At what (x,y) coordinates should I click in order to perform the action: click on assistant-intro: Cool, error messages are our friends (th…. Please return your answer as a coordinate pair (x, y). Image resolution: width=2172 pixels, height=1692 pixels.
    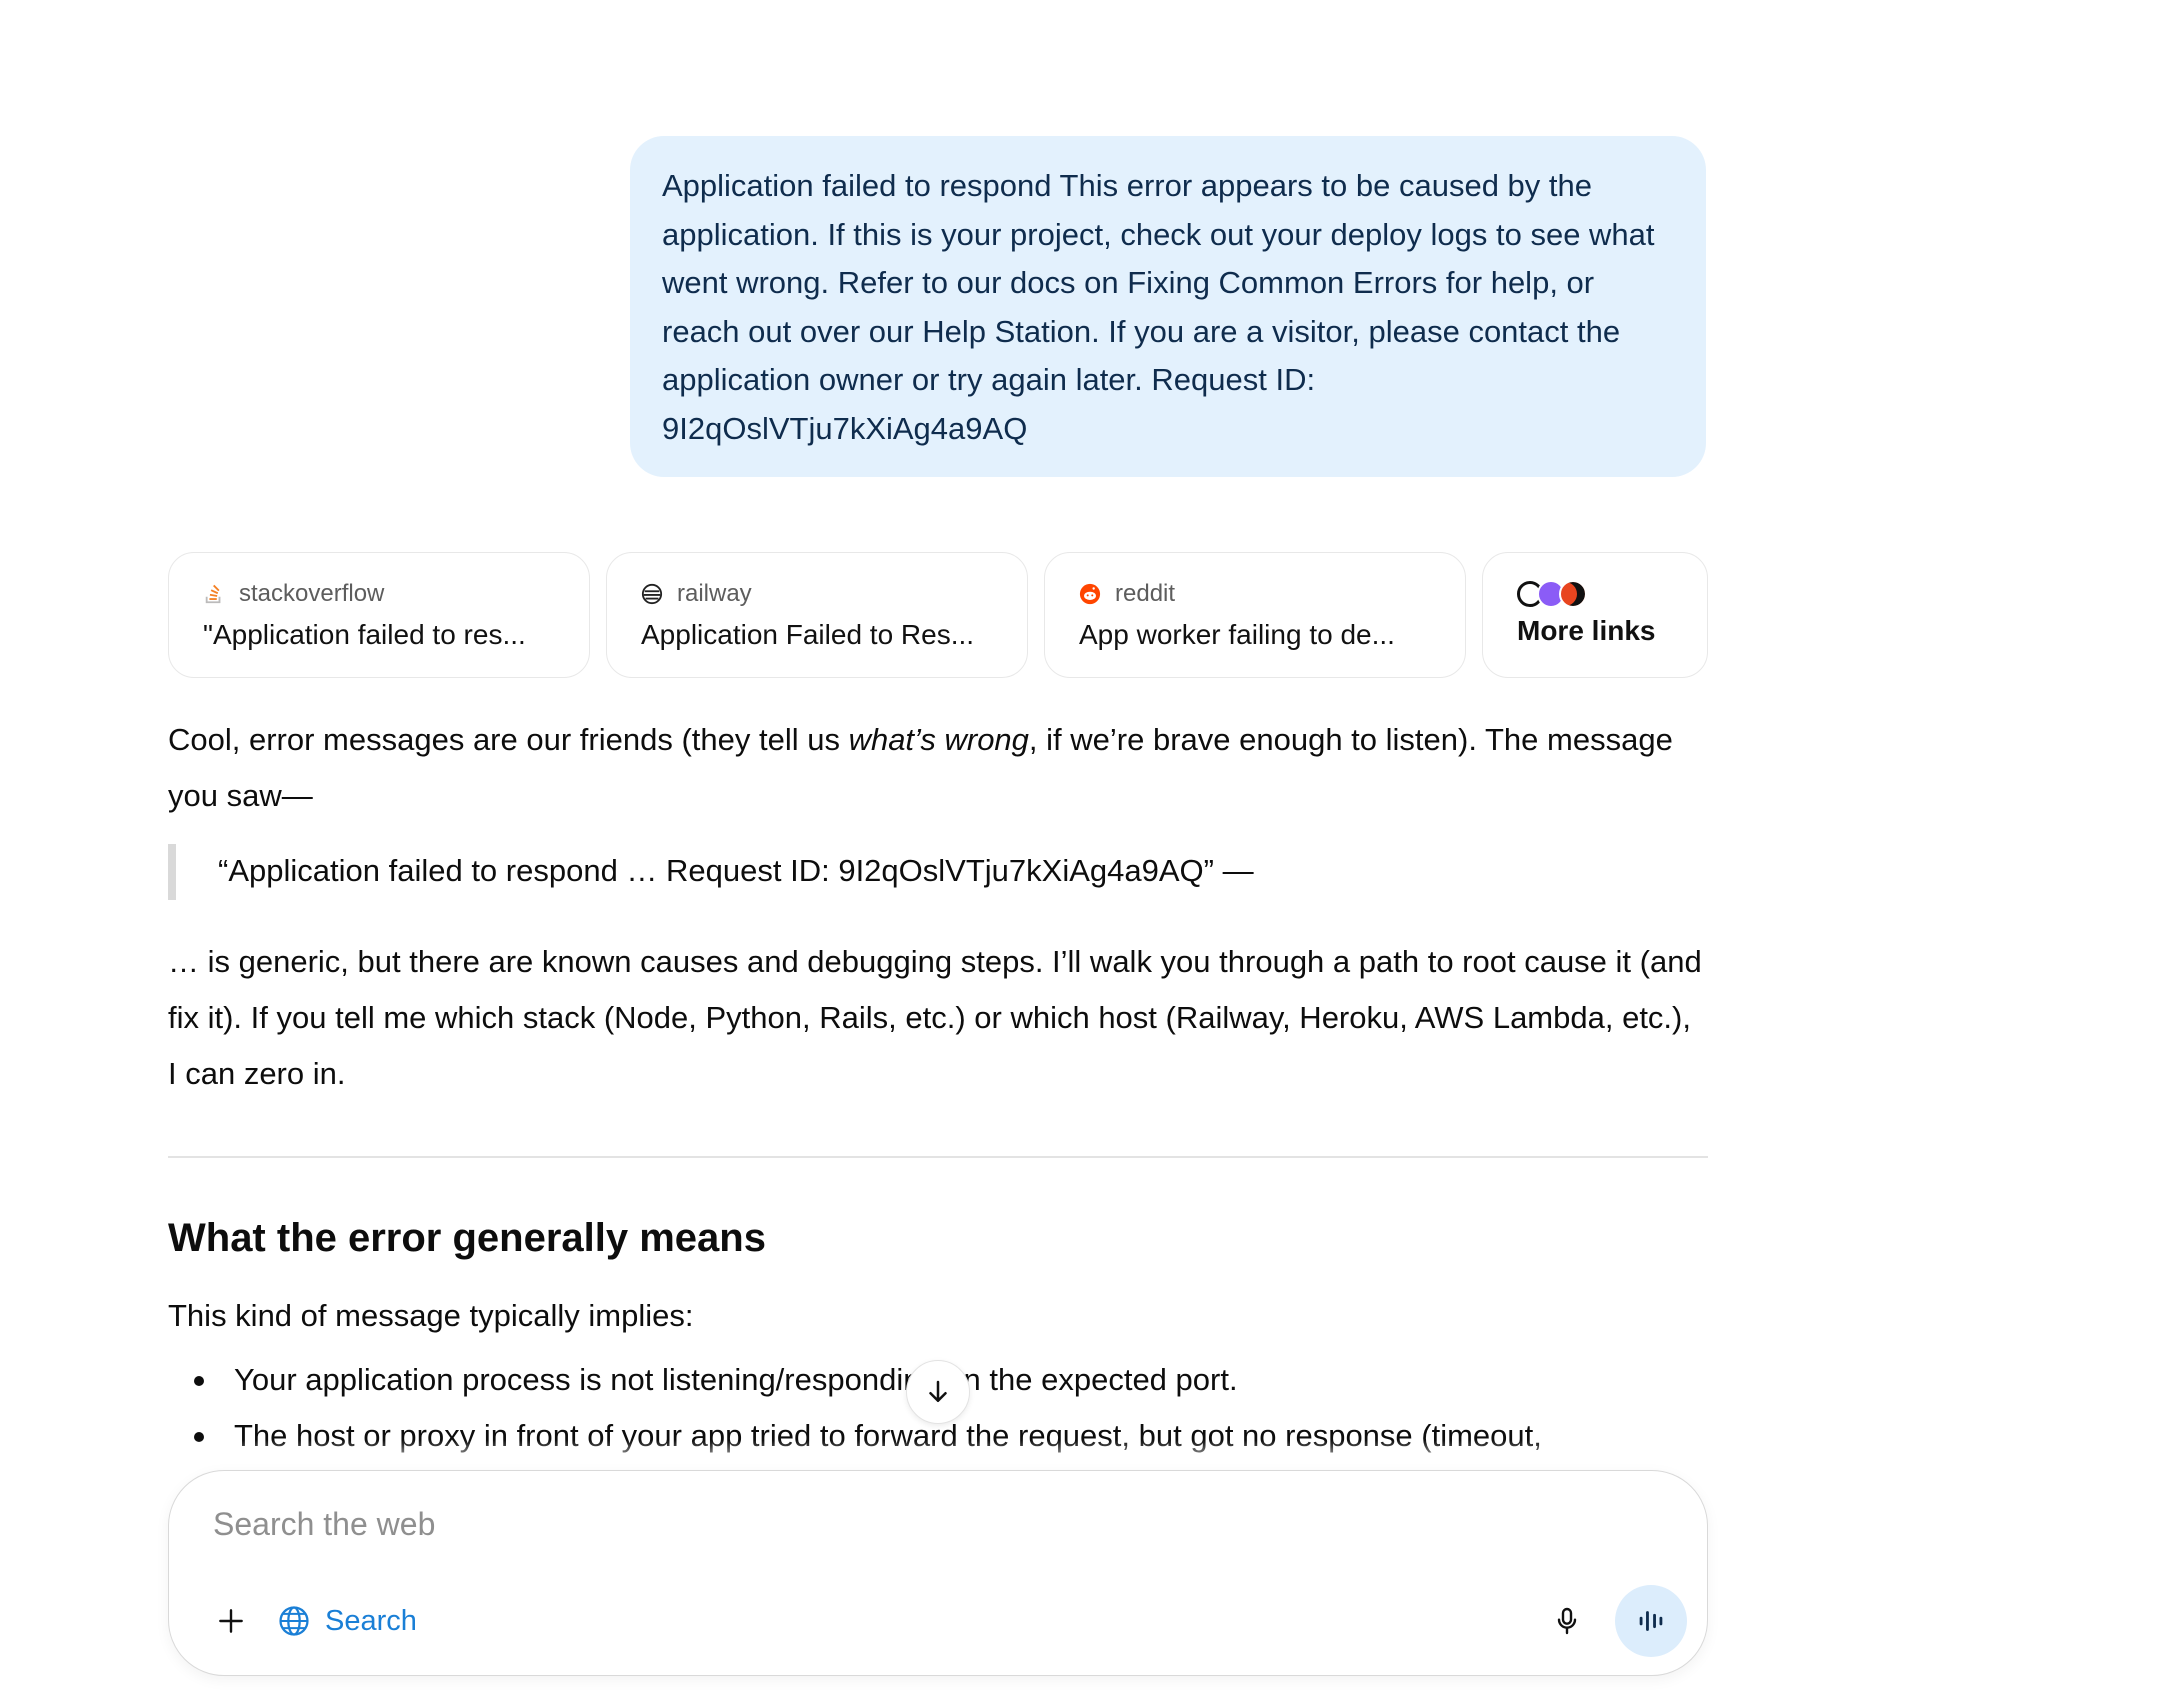
    Looking at the image, I should click on (938, 768).